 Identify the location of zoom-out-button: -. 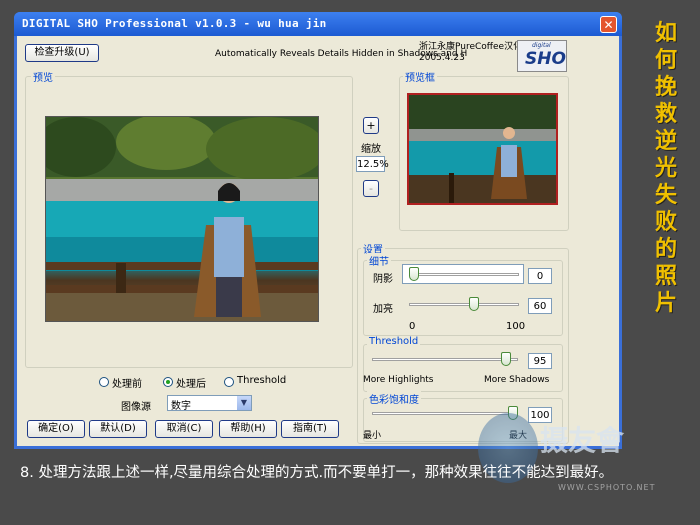
(371, 188).